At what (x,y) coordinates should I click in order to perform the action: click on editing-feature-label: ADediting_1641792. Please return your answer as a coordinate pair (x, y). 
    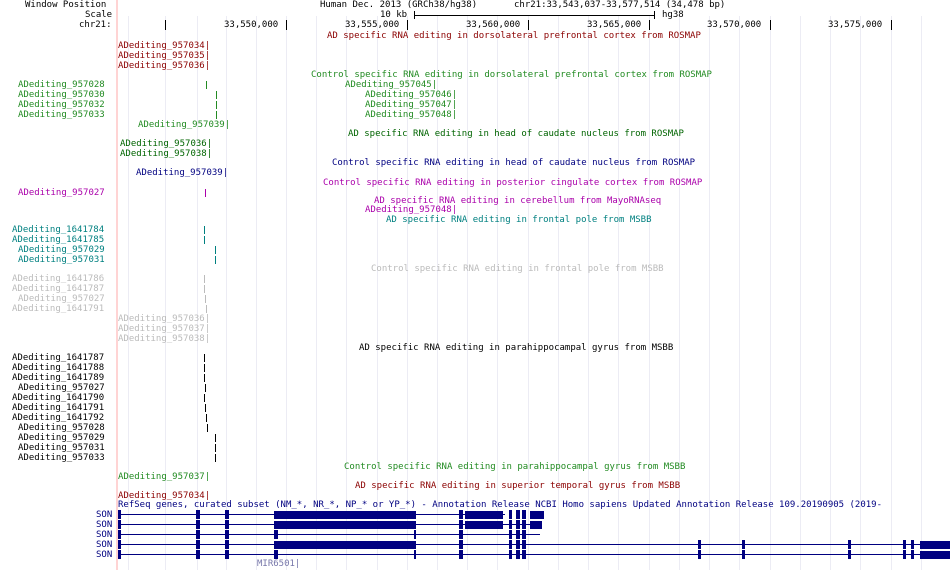
    Looking at the image, I should click on (58, 418).